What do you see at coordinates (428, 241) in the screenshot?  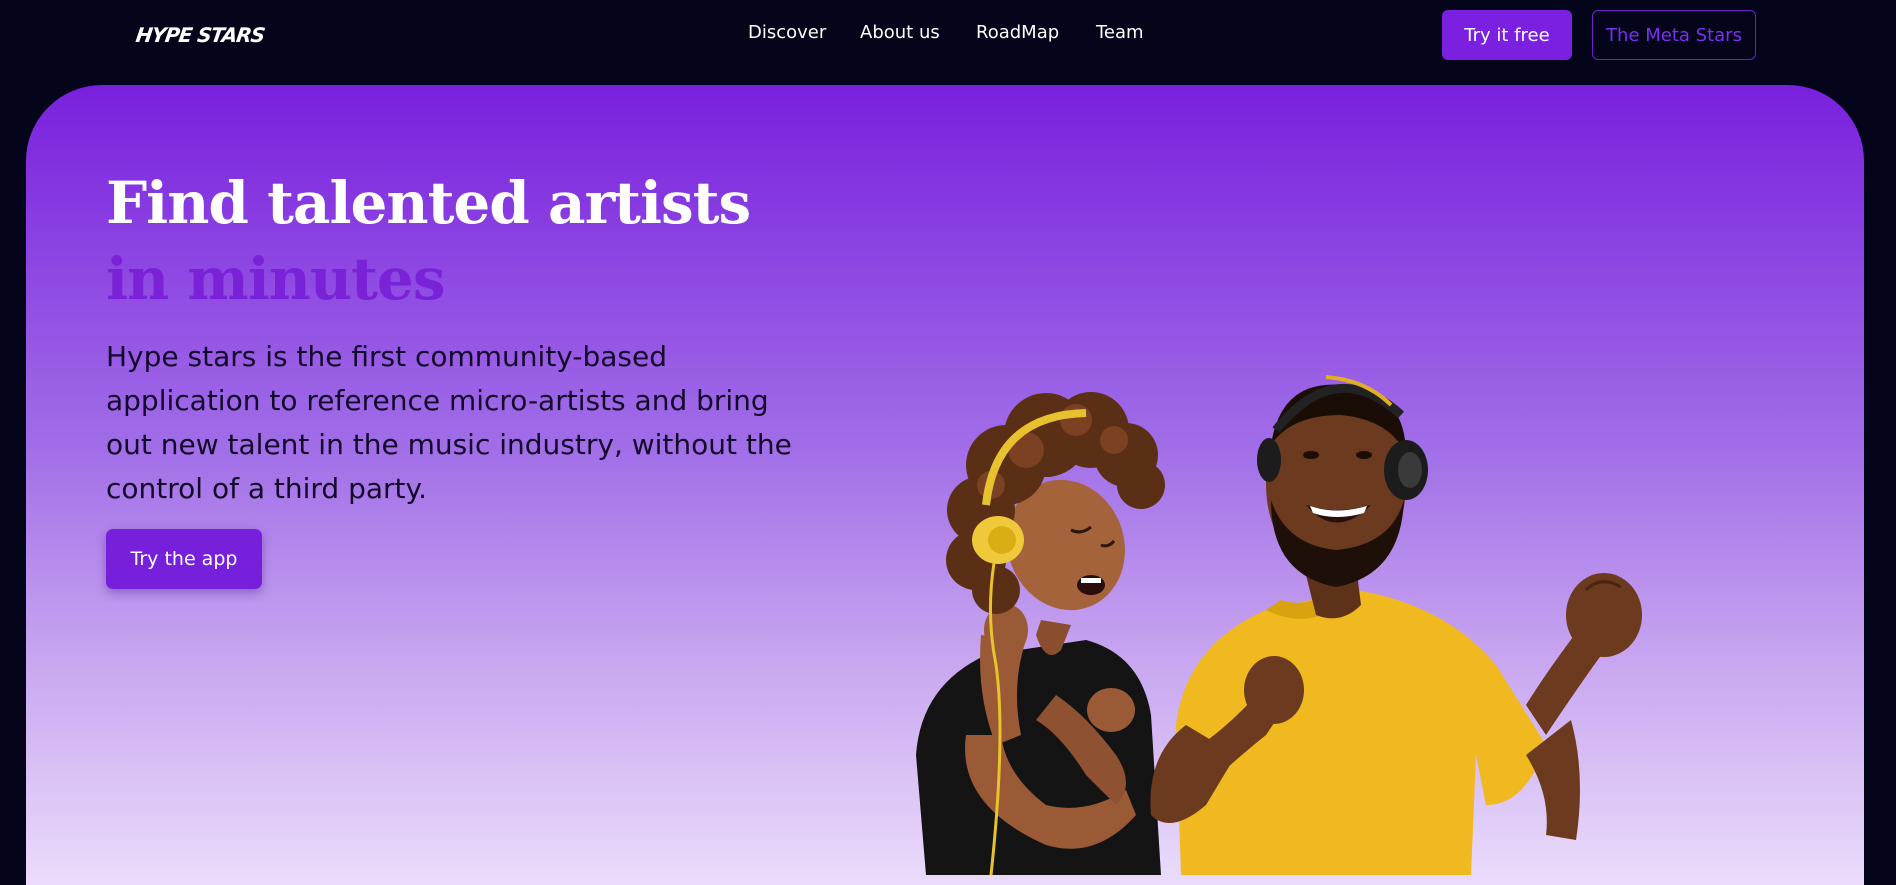 I see `hero-title: Find talented artists in minutes` at bounding box center [428, 241].